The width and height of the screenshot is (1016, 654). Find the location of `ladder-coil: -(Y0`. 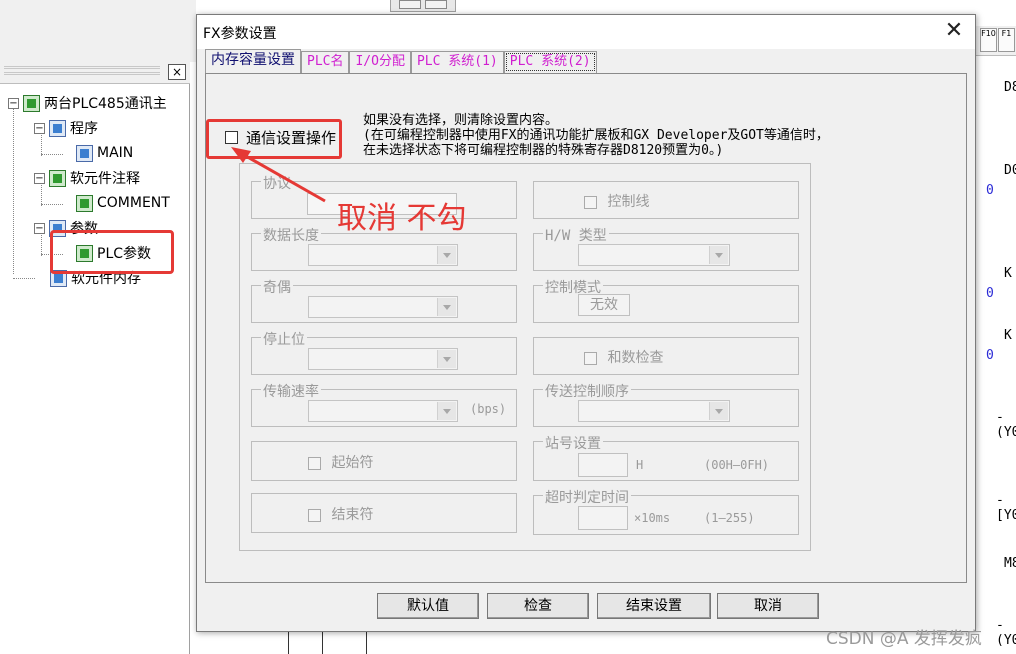

ladder-coil: -(Y0 is located at coordinates (1006, 633).